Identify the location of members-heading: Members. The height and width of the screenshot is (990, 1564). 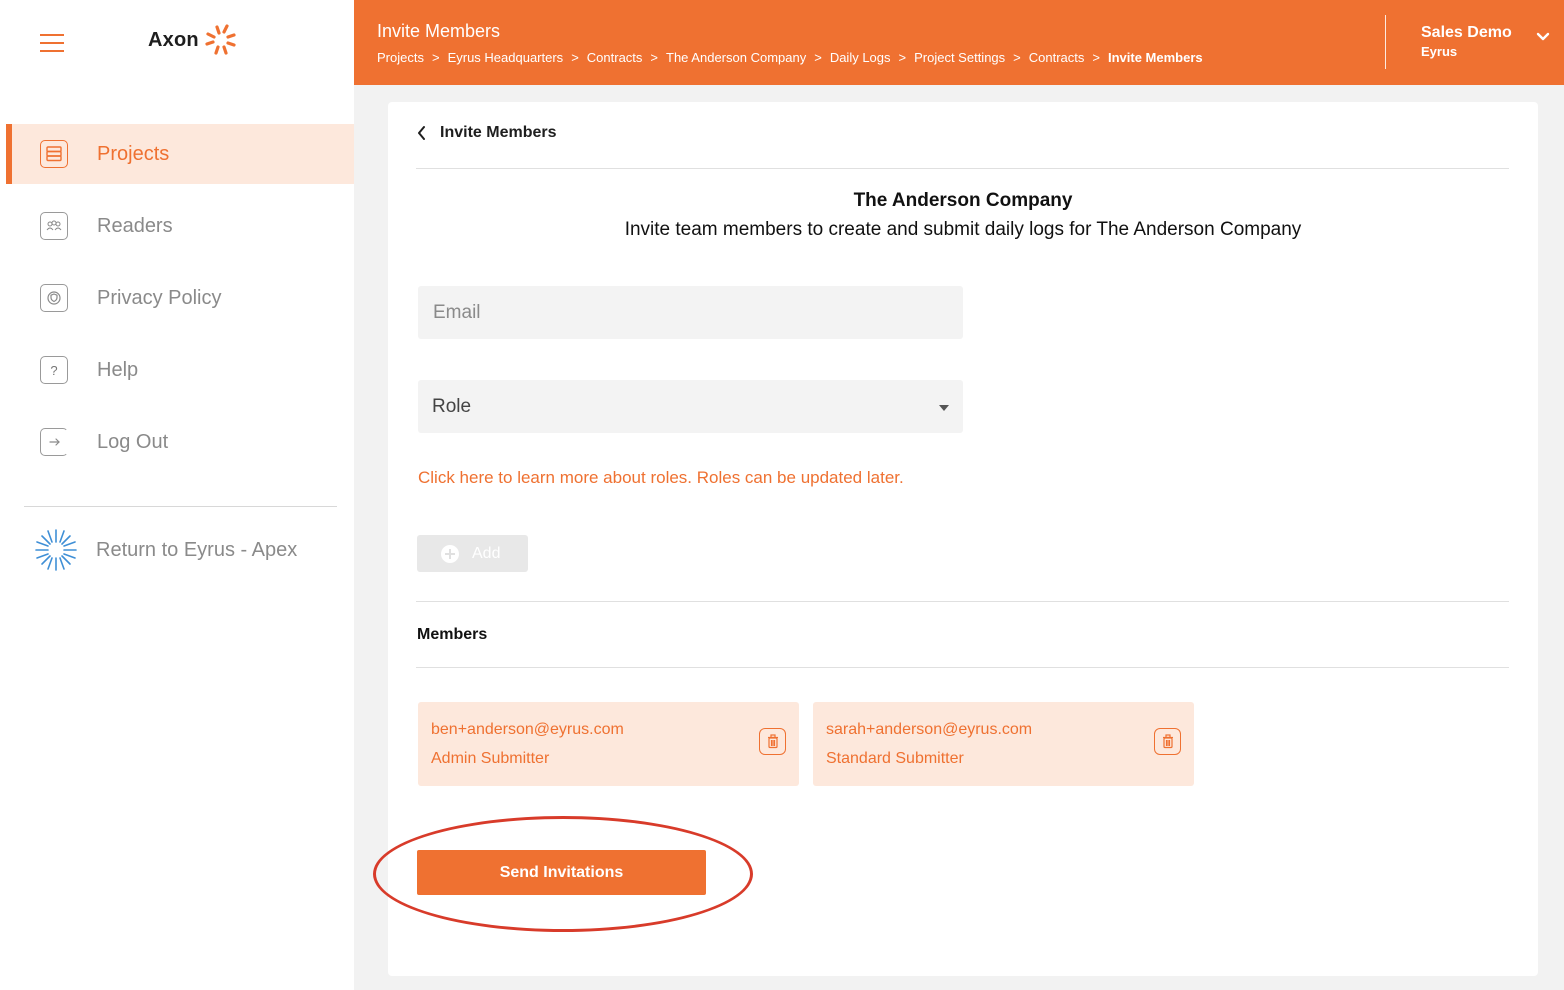
(452, 634).